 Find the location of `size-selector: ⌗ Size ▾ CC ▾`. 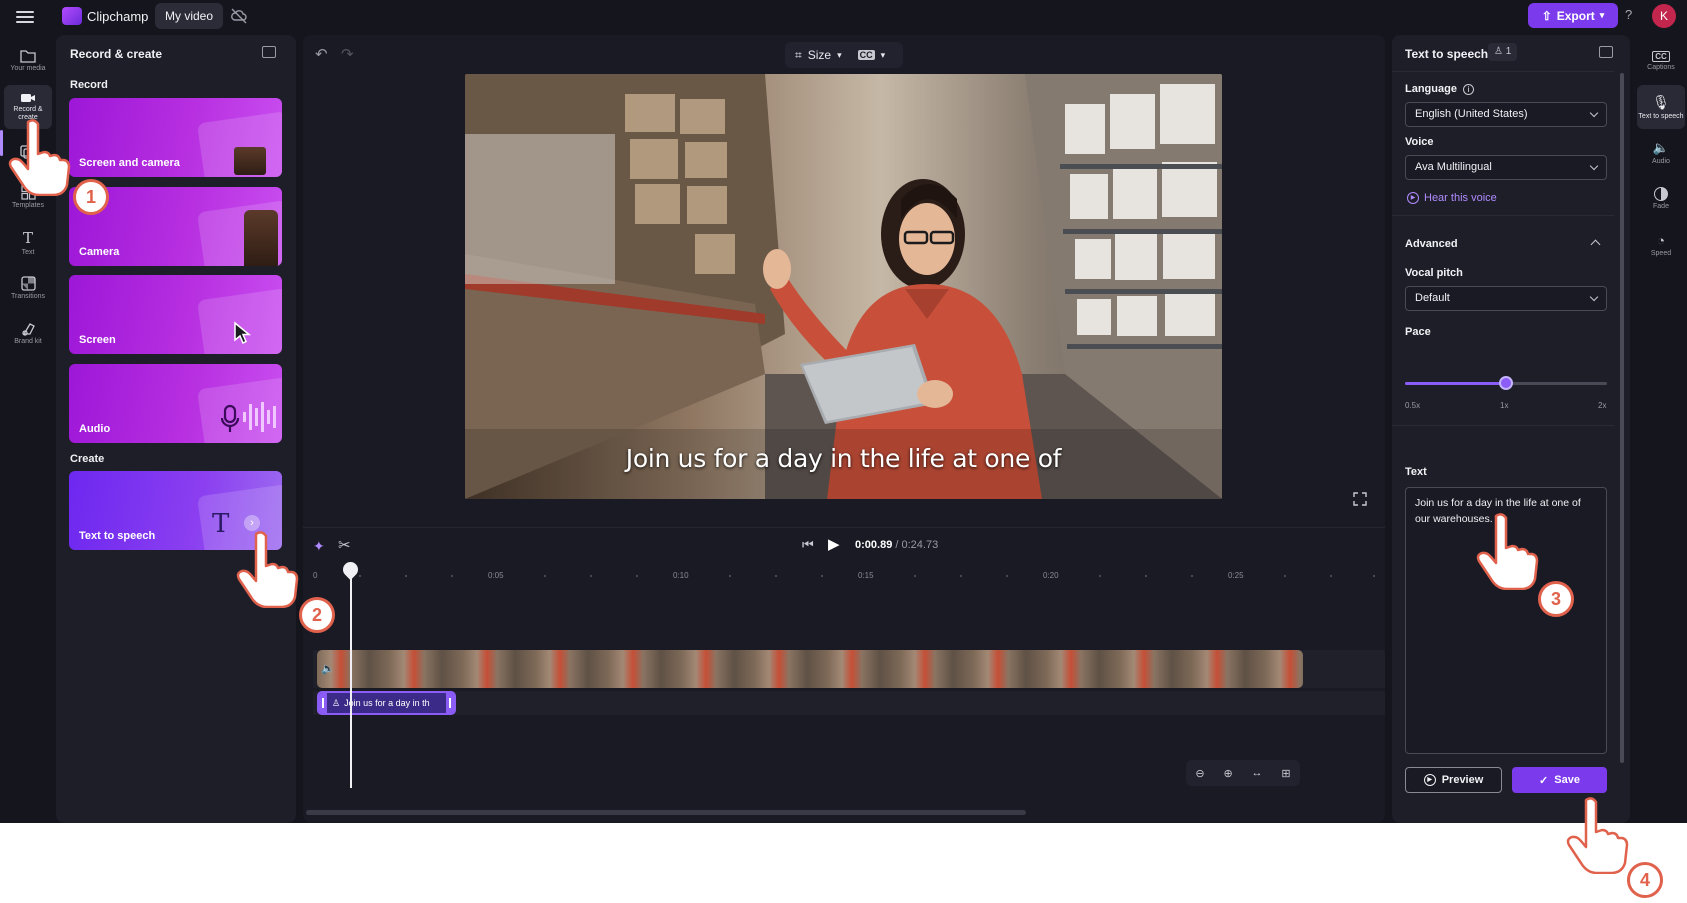

size-selector: ⌗ Size ▾ CC ▾ is located at coordinates (844, 55).